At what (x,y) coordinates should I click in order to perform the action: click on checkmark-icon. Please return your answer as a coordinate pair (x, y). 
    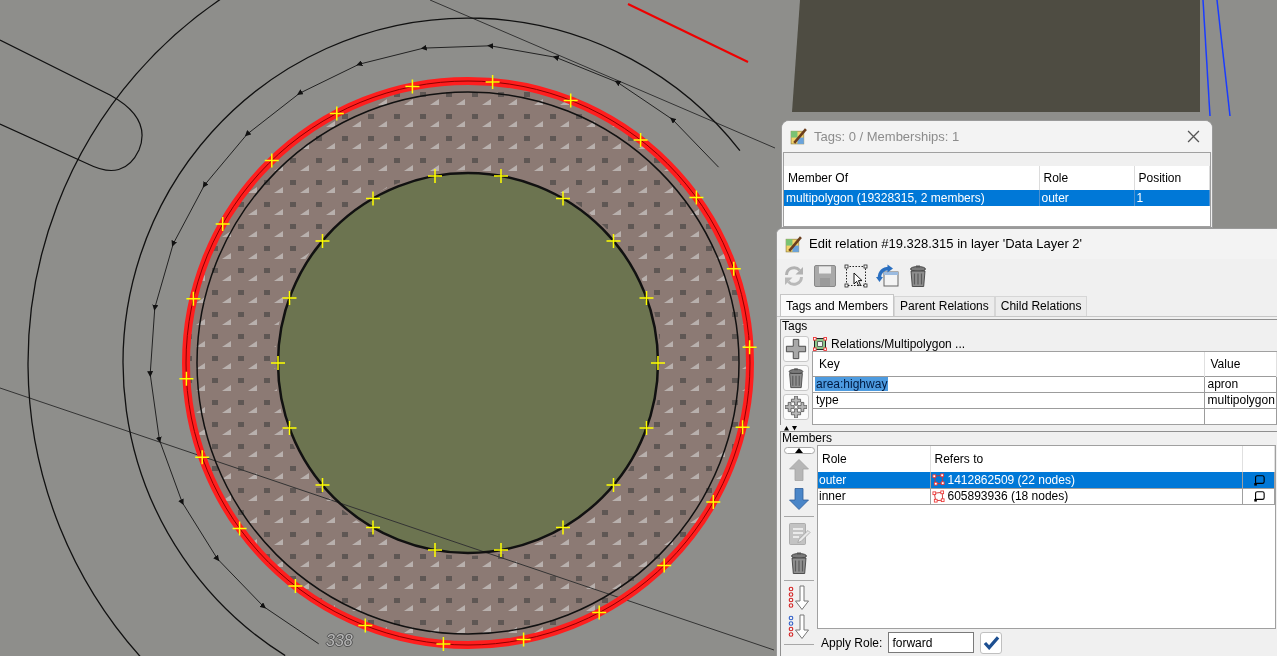
    Looking at the image, I should click on (991, 642).